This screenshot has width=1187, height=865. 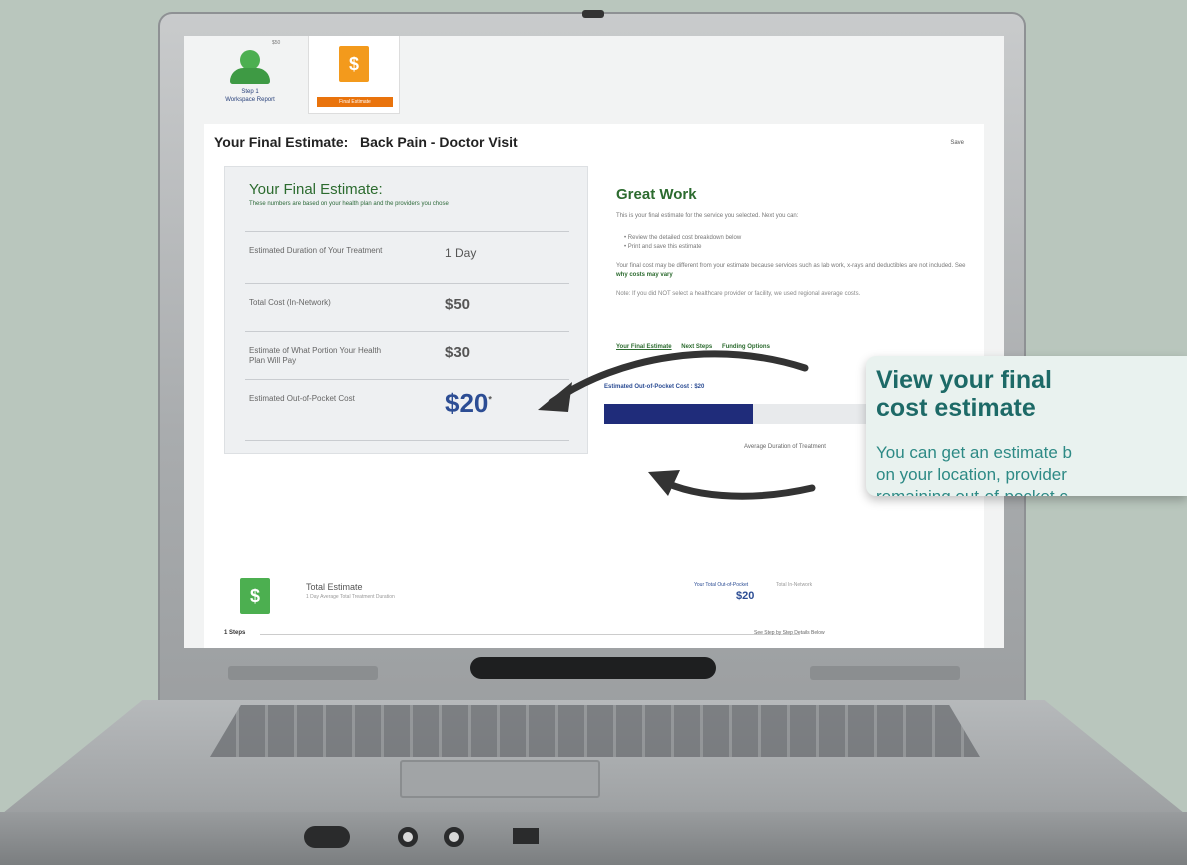 What do you see at coordinates (303, 673) in the screenshot?
I see `laptop-hinge-left` at bounding box center [303, 673].